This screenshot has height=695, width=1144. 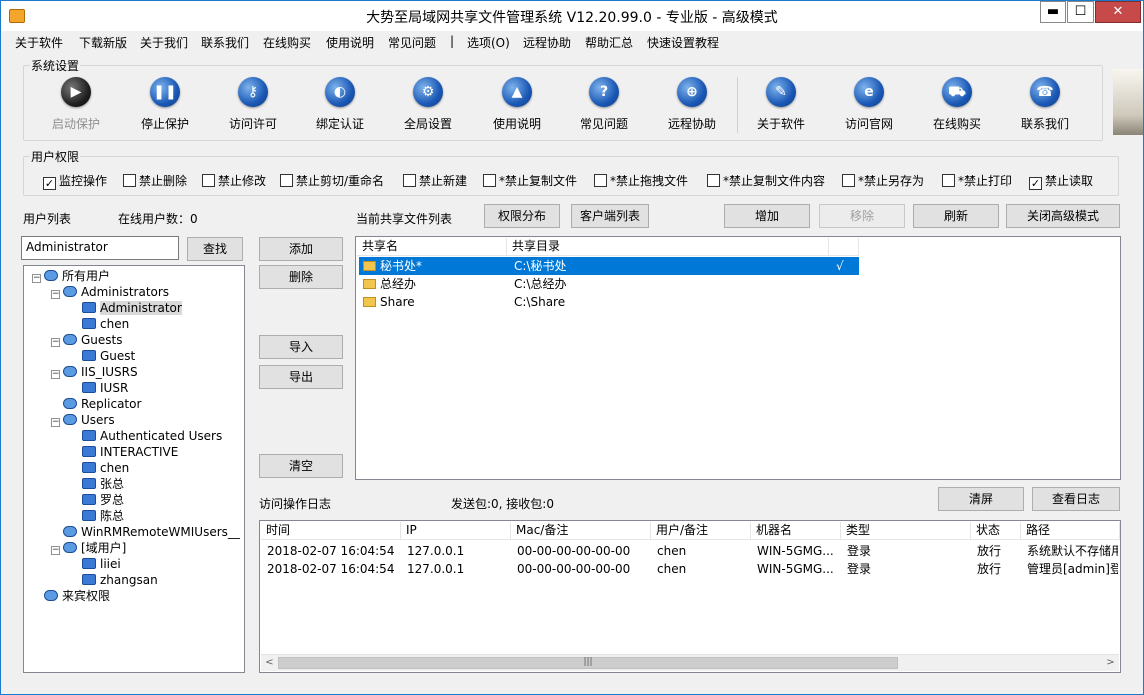 I want to click on tree-node-5: Guest, so click(x=102, y=356).